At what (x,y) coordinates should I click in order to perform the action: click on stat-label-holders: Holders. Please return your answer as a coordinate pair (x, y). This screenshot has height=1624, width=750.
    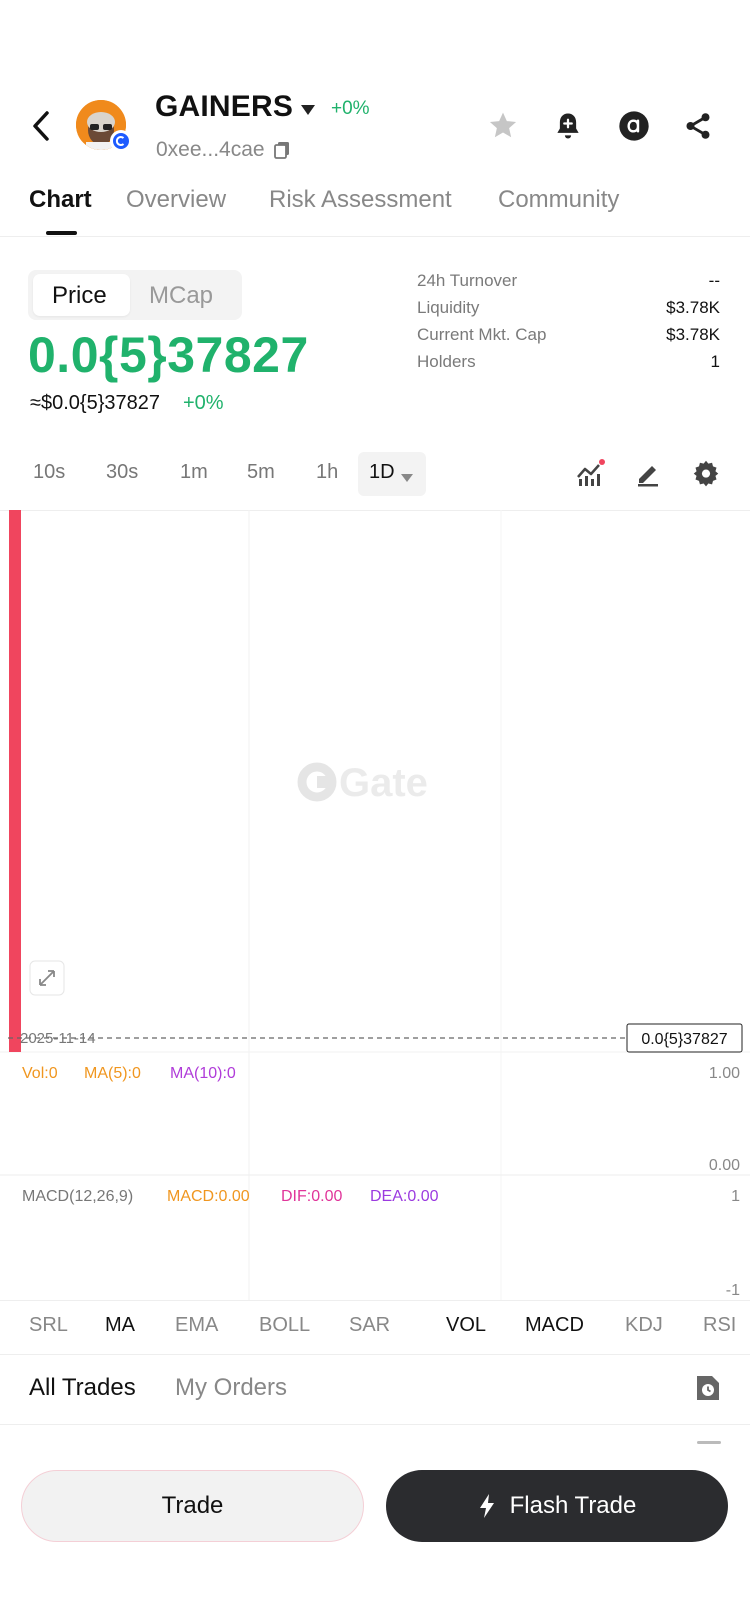
    Looking at the image, I should click on (446, 361).